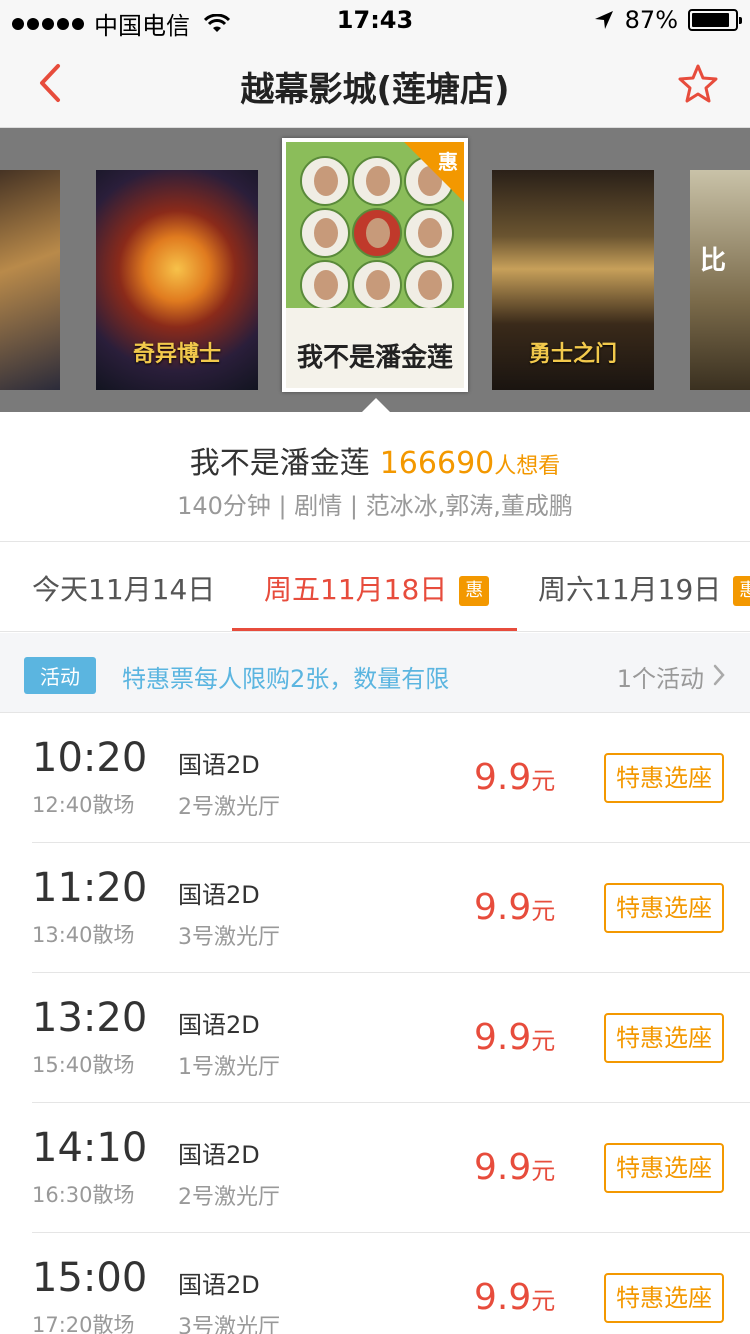 Image resolution: width=750 pixels, height=1334 pixels. What do you see at coordinates (527, 466) in the screenshot?
I see `want-suffix: 人想看` at bounding box center [527, 466].